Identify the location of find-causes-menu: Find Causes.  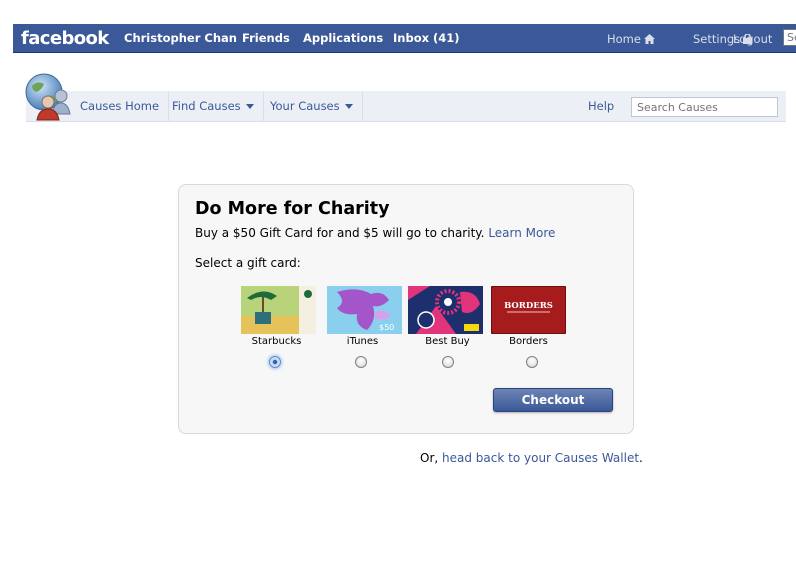
(213, 106).